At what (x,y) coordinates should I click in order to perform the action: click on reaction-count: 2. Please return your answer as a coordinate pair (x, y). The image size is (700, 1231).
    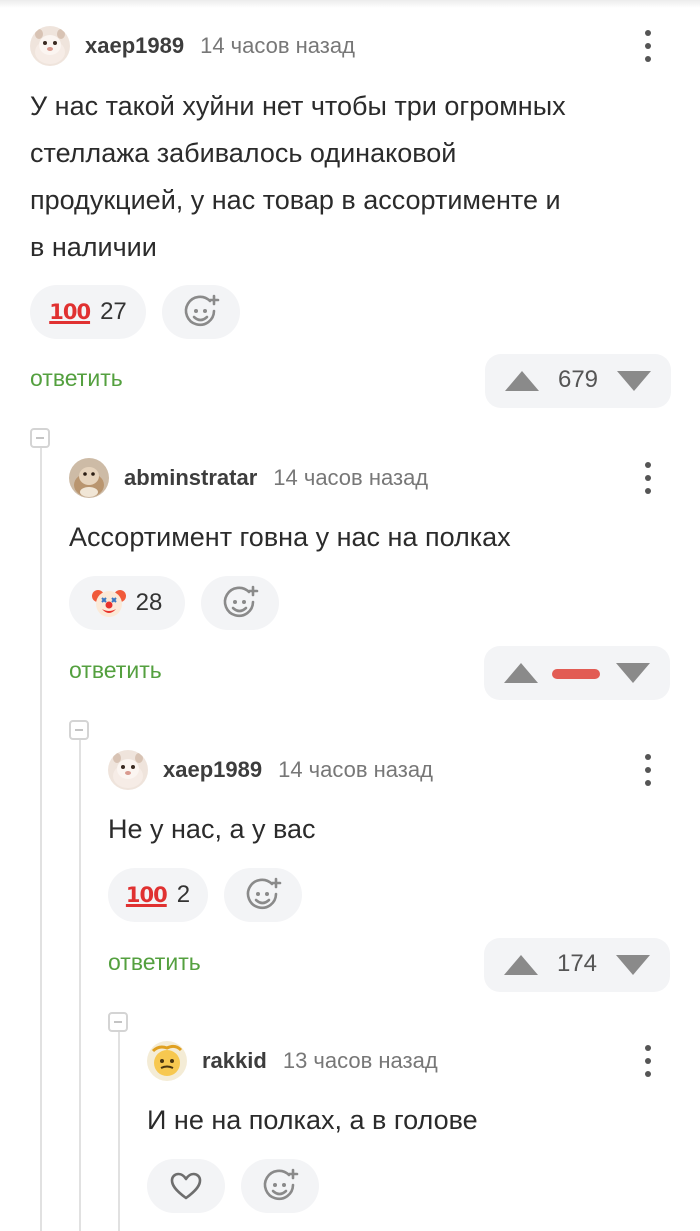
    Looking at the image, I should click on (183, 894).